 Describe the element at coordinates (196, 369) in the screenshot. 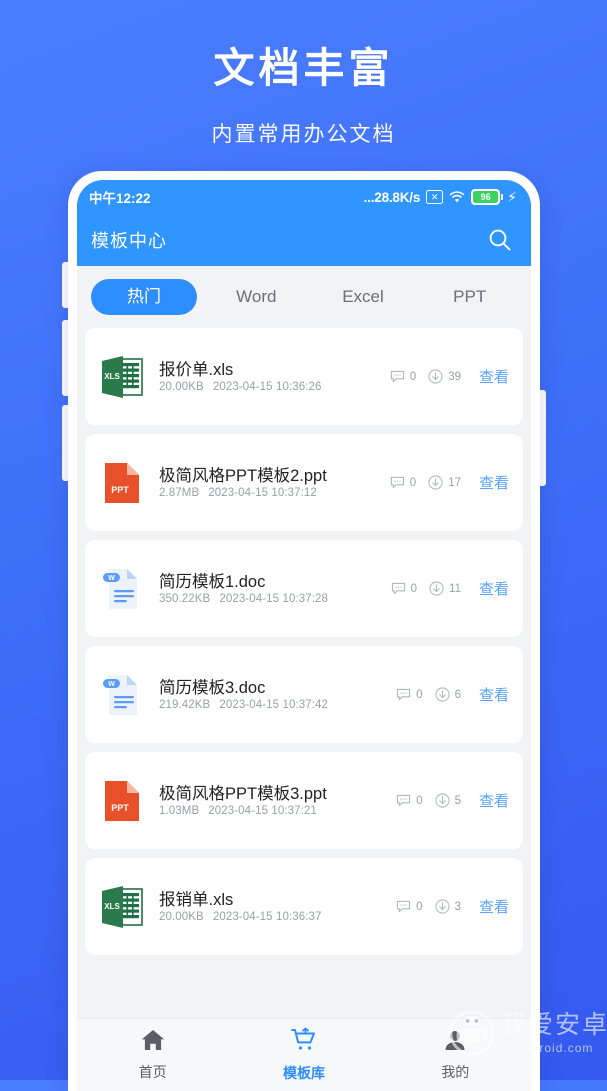

I see `file-name: 报价单.xls` at that location.